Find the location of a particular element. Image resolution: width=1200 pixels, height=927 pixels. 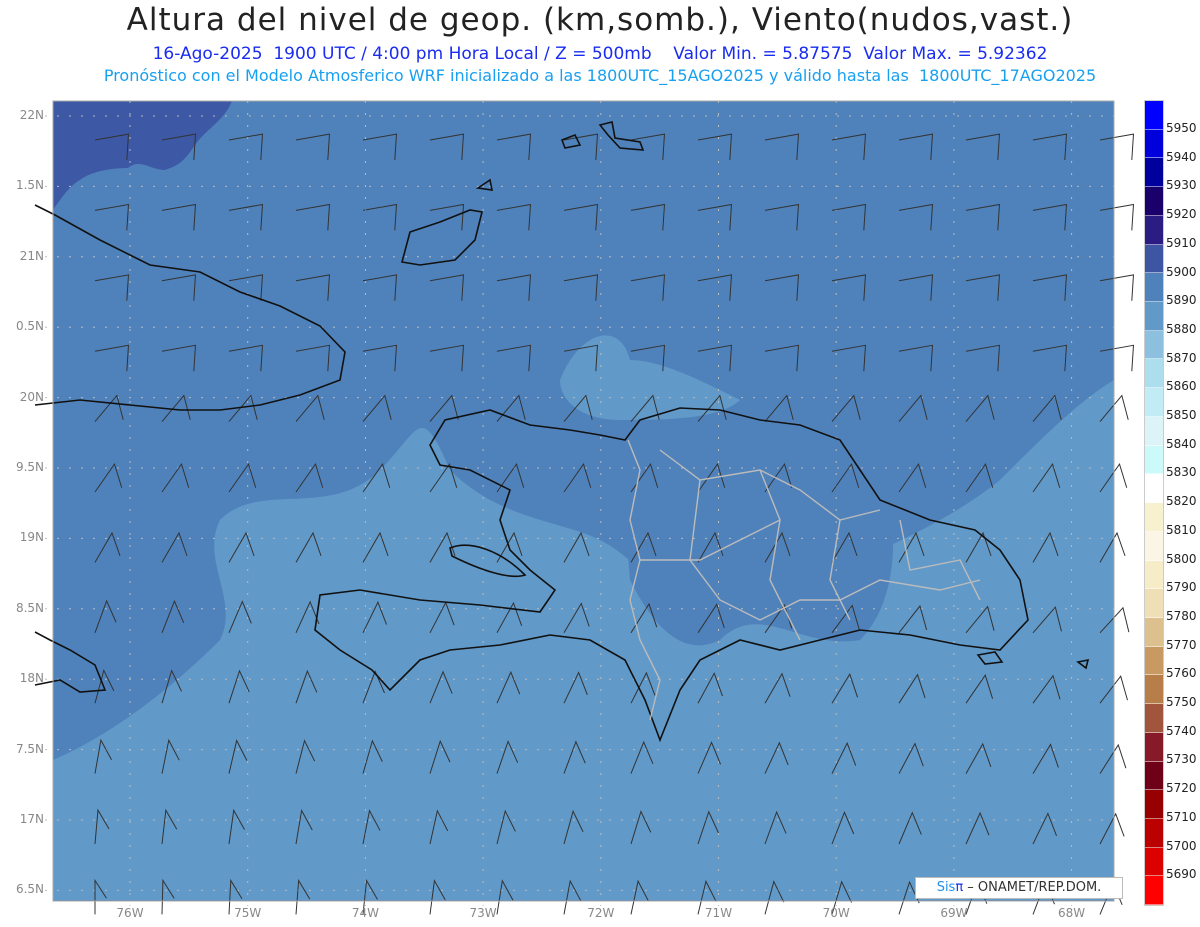

lon-label: 75W is located at coordinates (248, 913).